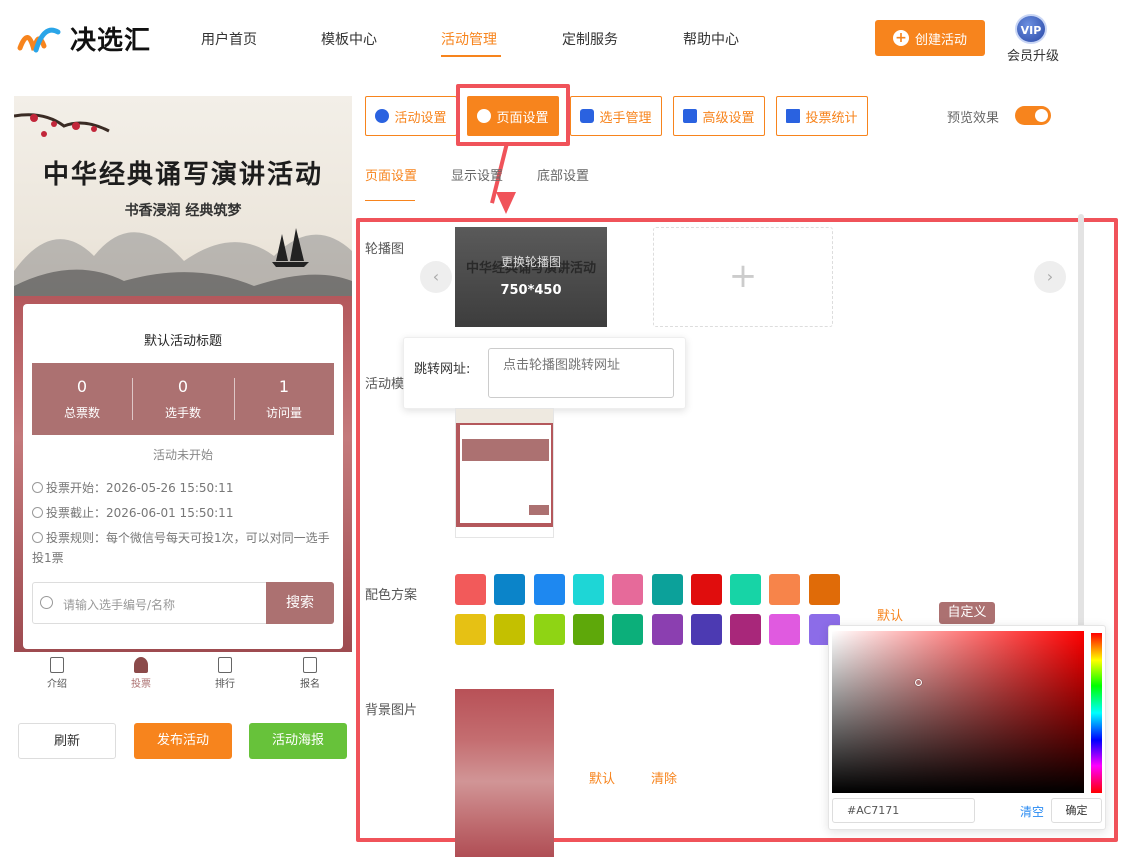 This screenshot has width=1134, height=857. I want to click on search-placeholder: 请输入选手编号/名称, so click(119, 605).